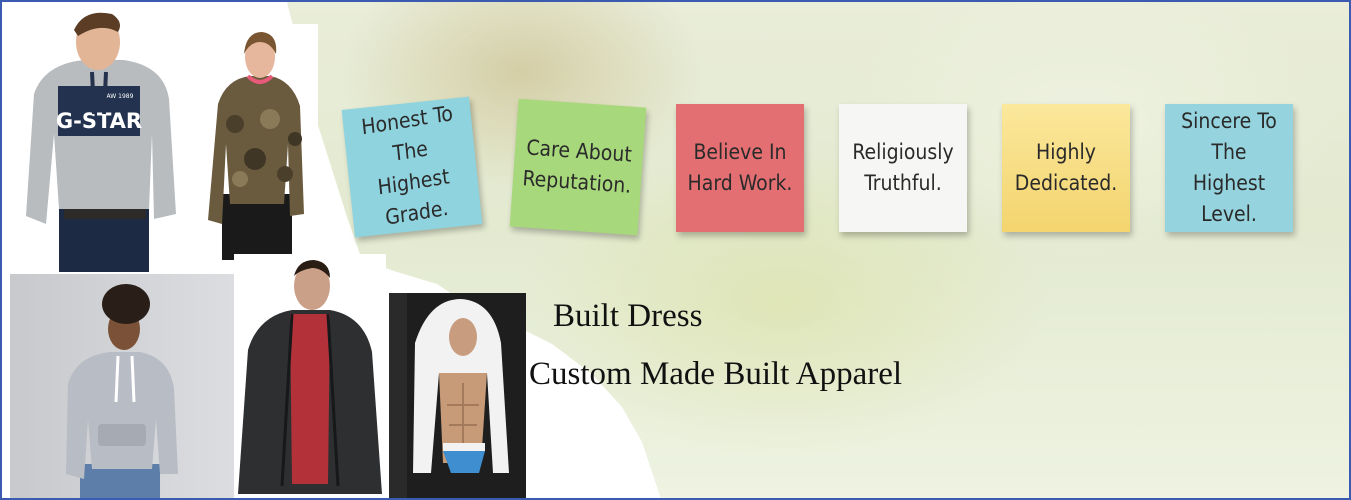 The image size is (1351, 500). I want to click on note-honest-text: Honest To The Highest Grade., so click(407, 165).